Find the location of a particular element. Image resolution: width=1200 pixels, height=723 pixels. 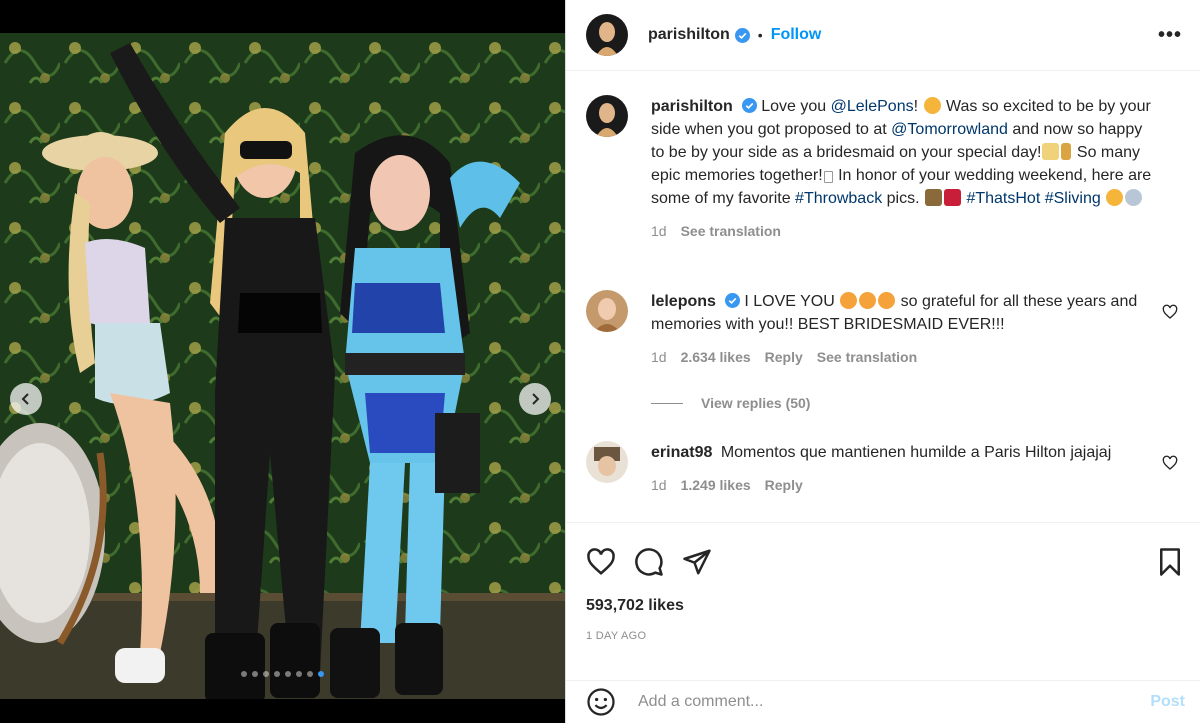

view-replies-button: View replies (50) is located at coordinates (730, 403).